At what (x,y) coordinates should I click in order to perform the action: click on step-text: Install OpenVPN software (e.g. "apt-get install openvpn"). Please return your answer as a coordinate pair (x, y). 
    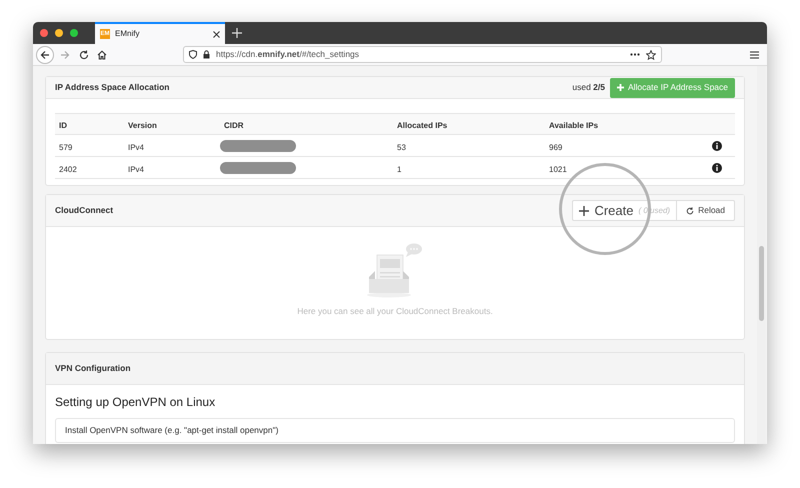
    Looking at the image, I should click on (171, 430).